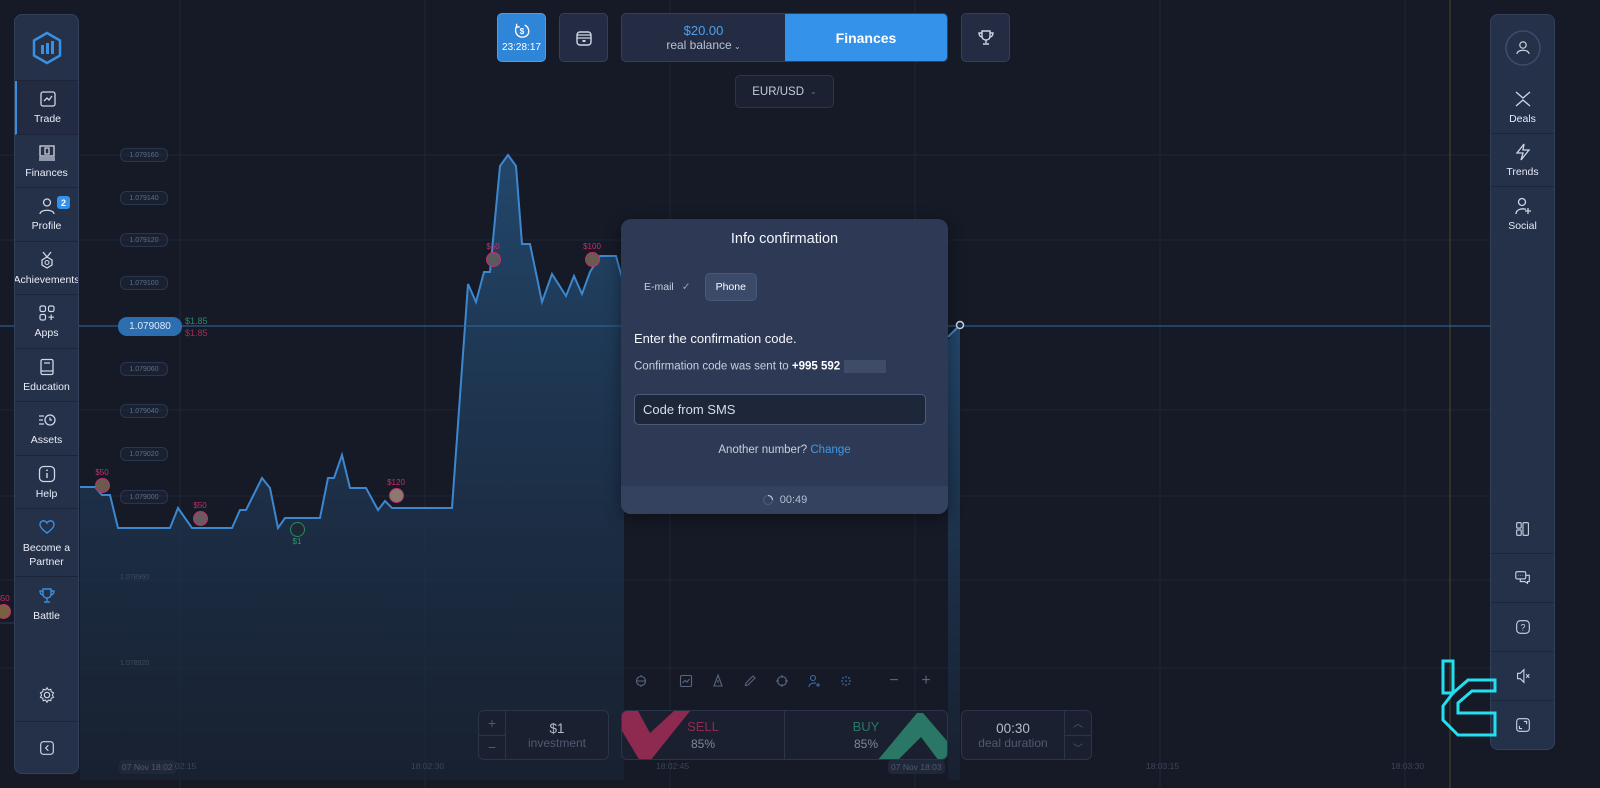 This screenshot has width=1600, height=788. I want to click on chart-type-button, so click(641, 681).